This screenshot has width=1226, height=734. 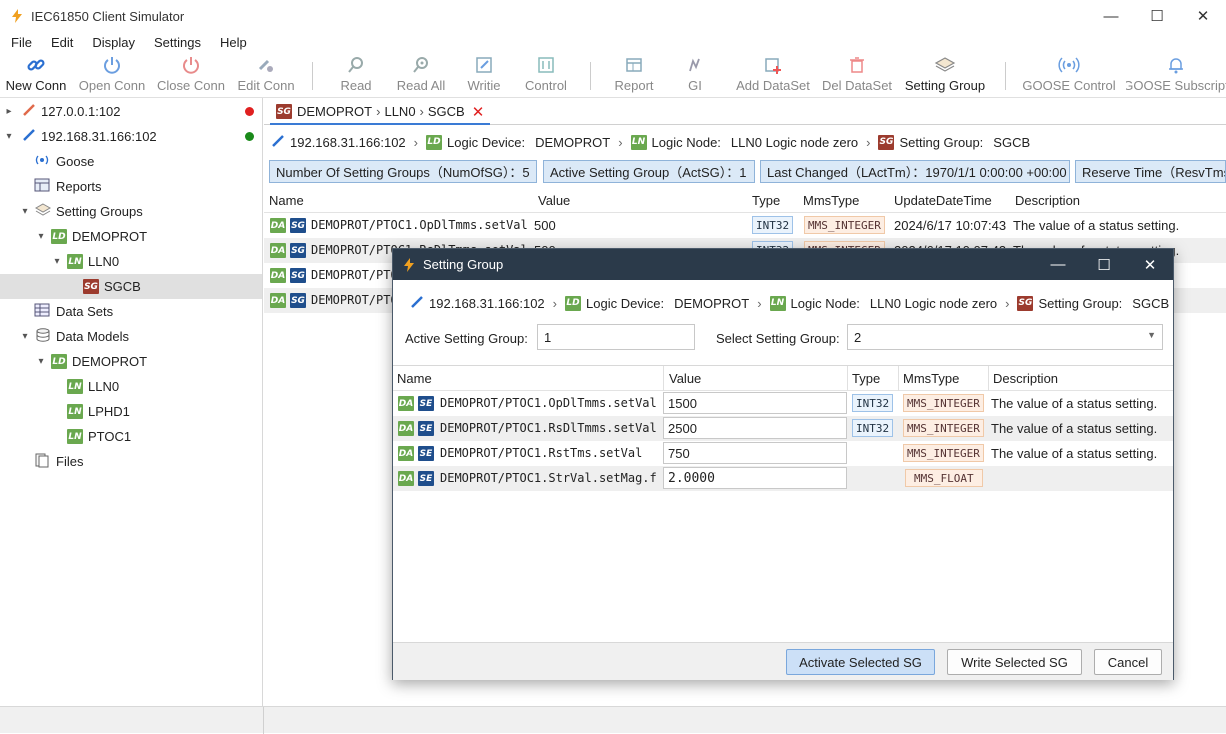 What do you see at coordinates (85, 311) in the screenshot?
I see `tree-label: Data Sets` at bounding box center [85, 311].